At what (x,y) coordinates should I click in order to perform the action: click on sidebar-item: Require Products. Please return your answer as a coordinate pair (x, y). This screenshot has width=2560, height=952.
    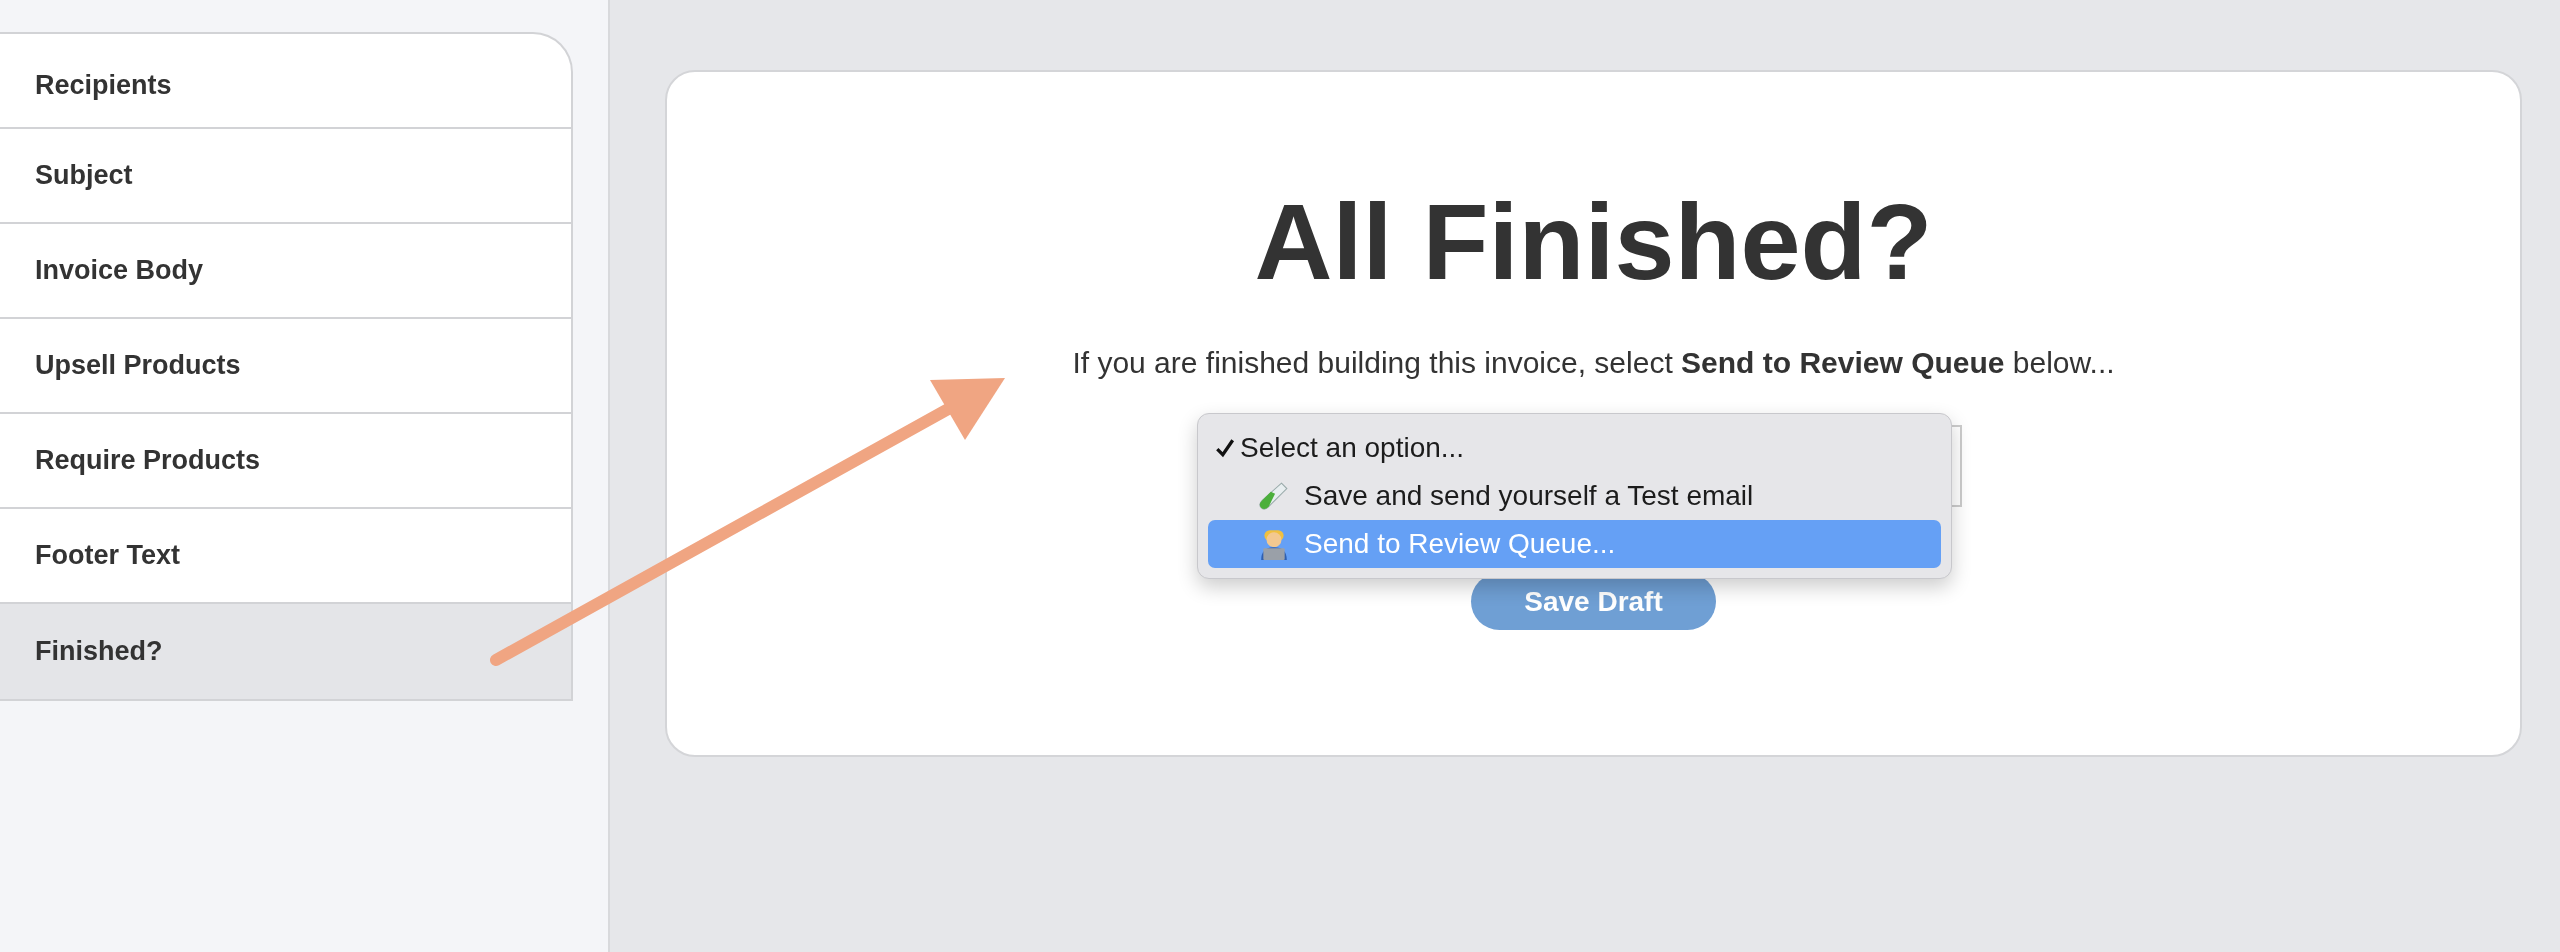
    Looking at the image, I should click on (285, 461).